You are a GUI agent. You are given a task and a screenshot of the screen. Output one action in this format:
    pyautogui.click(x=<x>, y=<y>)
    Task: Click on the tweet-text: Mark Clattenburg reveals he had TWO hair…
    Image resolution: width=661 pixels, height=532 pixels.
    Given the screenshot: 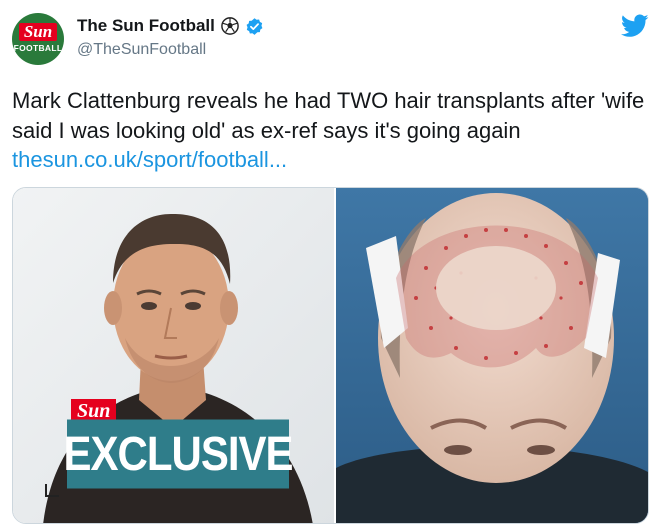 What is the action you would take?
    pyautogui.click(x=328, y=115)
    